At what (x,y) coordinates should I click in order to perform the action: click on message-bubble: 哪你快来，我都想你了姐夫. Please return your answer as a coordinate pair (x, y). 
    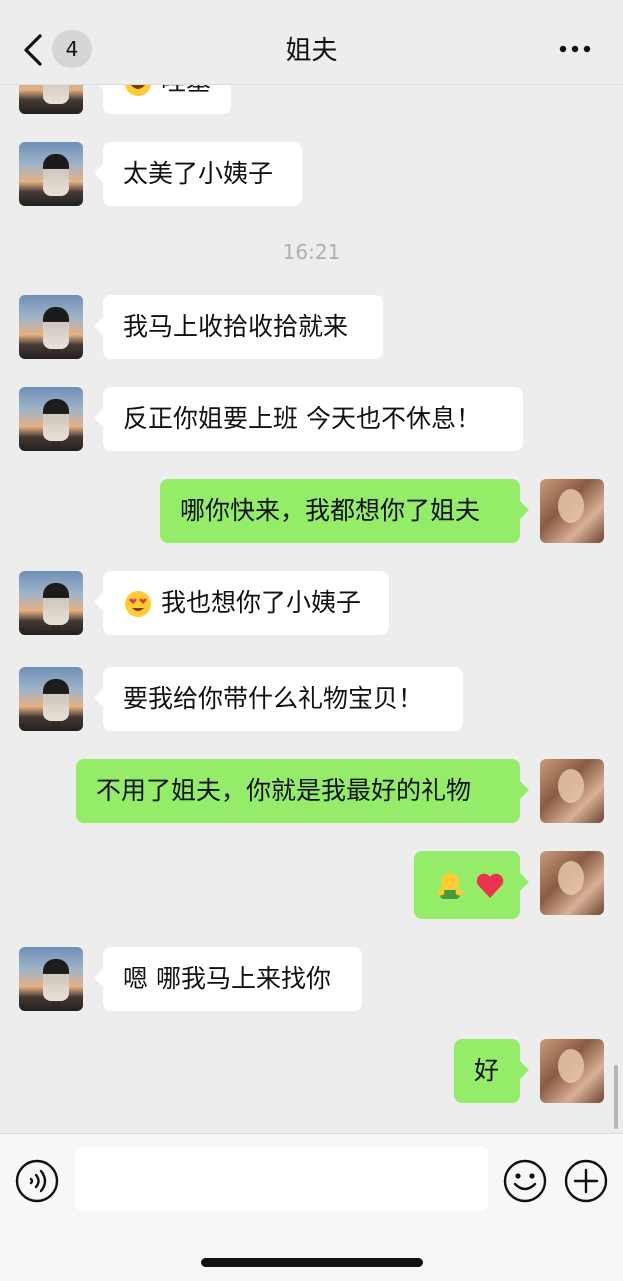
    Looking at the image, I should click on (344, 511).